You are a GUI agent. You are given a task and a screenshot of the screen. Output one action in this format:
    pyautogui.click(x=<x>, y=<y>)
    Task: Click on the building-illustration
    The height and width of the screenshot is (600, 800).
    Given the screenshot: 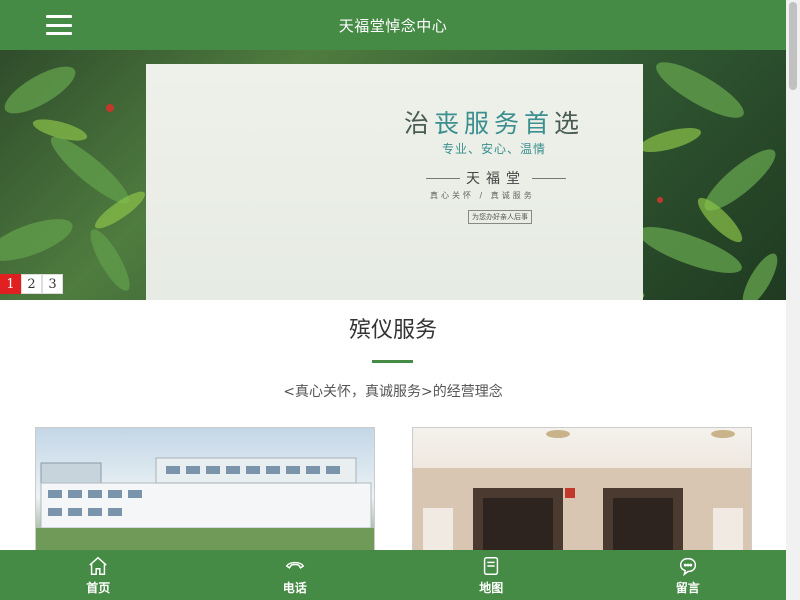 What is the action you would take?
    pyautogui.click(x=205, y=511)
    